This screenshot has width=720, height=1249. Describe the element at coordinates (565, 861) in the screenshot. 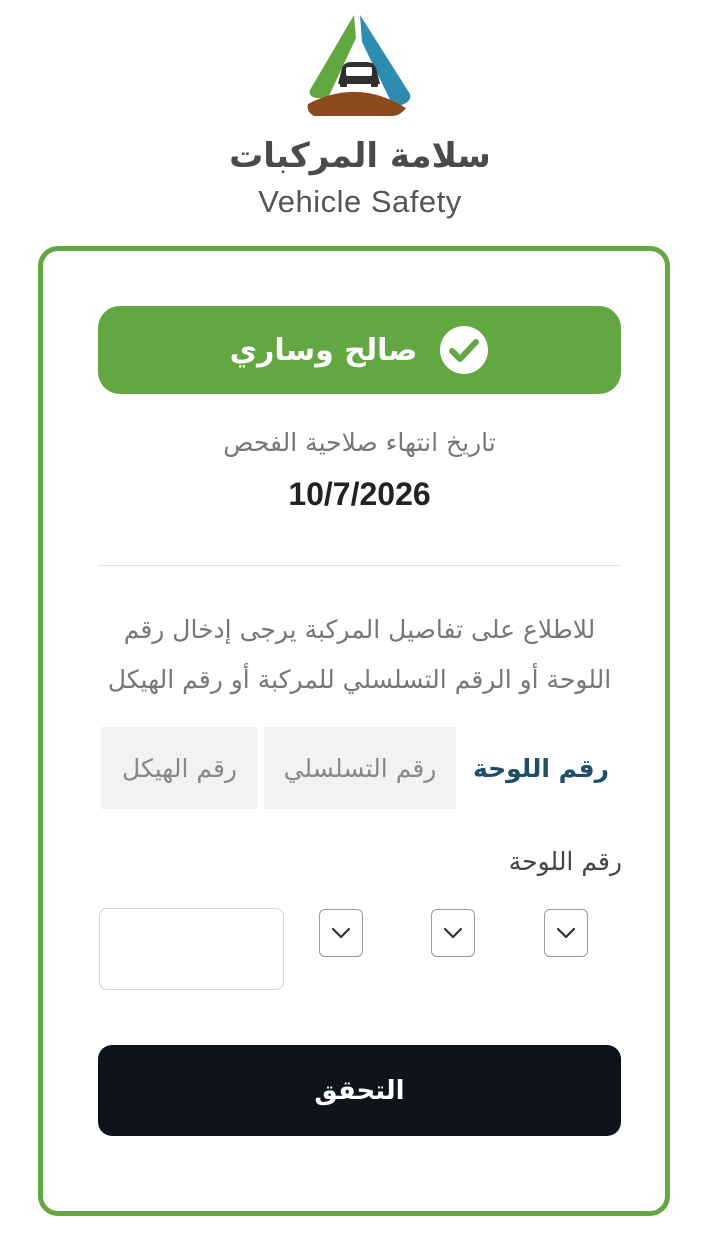

I see `plate-number-label: رقم اللوحة` at that location.